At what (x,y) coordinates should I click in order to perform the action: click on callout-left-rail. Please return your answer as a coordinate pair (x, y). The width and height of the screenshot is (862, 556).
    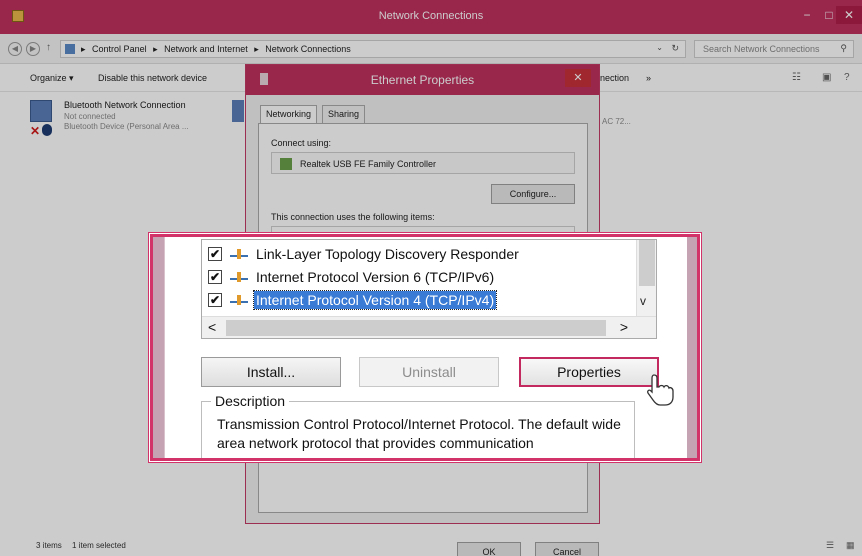
    Looking at the image, I should click on (159, 347).